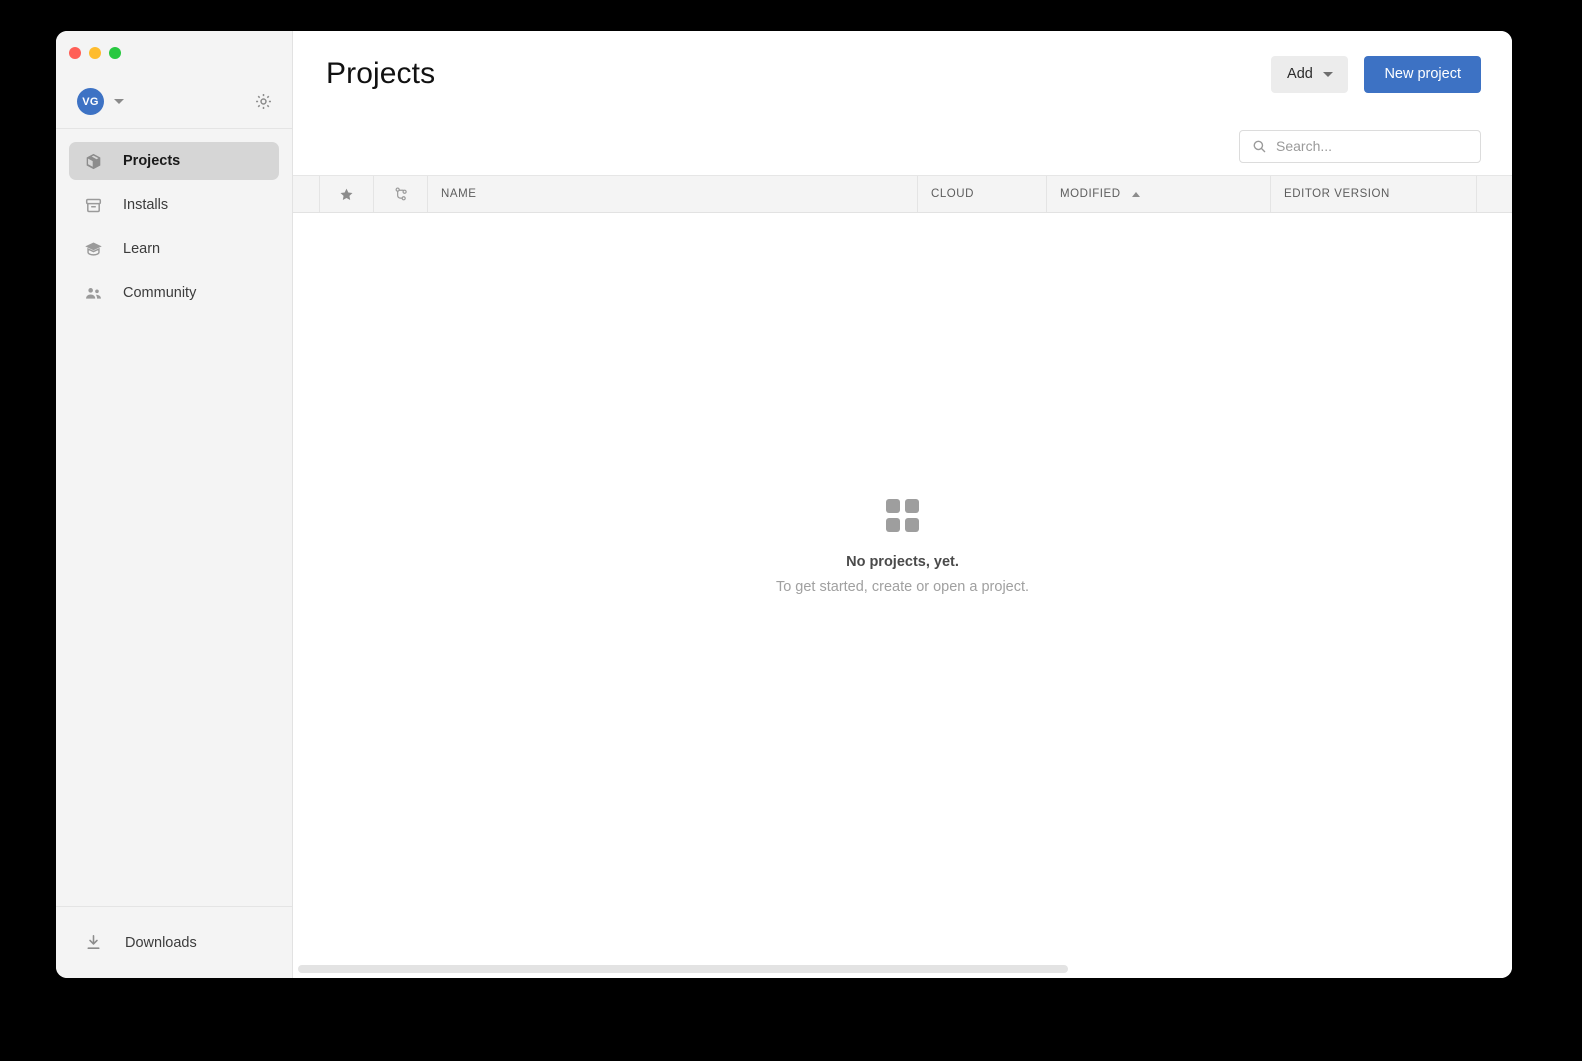 This screenshot has width=1582, height=1061. I want to click on sidebar-item-label: Community, so click(160, 293).